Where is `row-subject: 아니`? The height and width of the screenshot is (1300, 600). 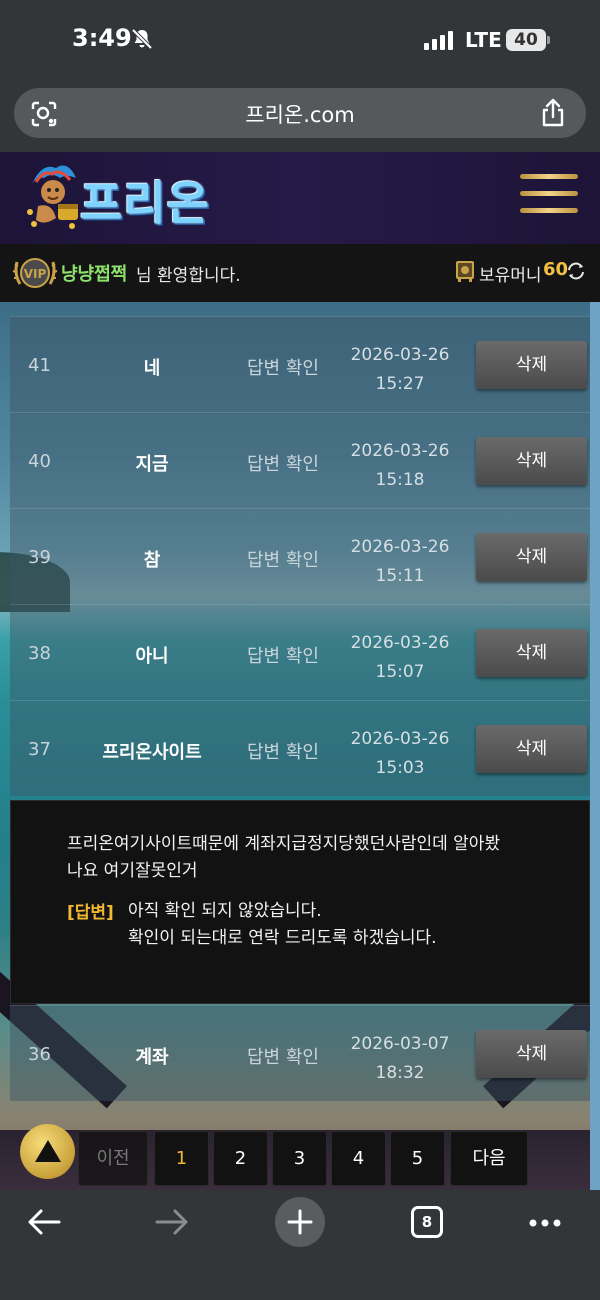
row-subject: 아니 is located at coordinates (152, 655).